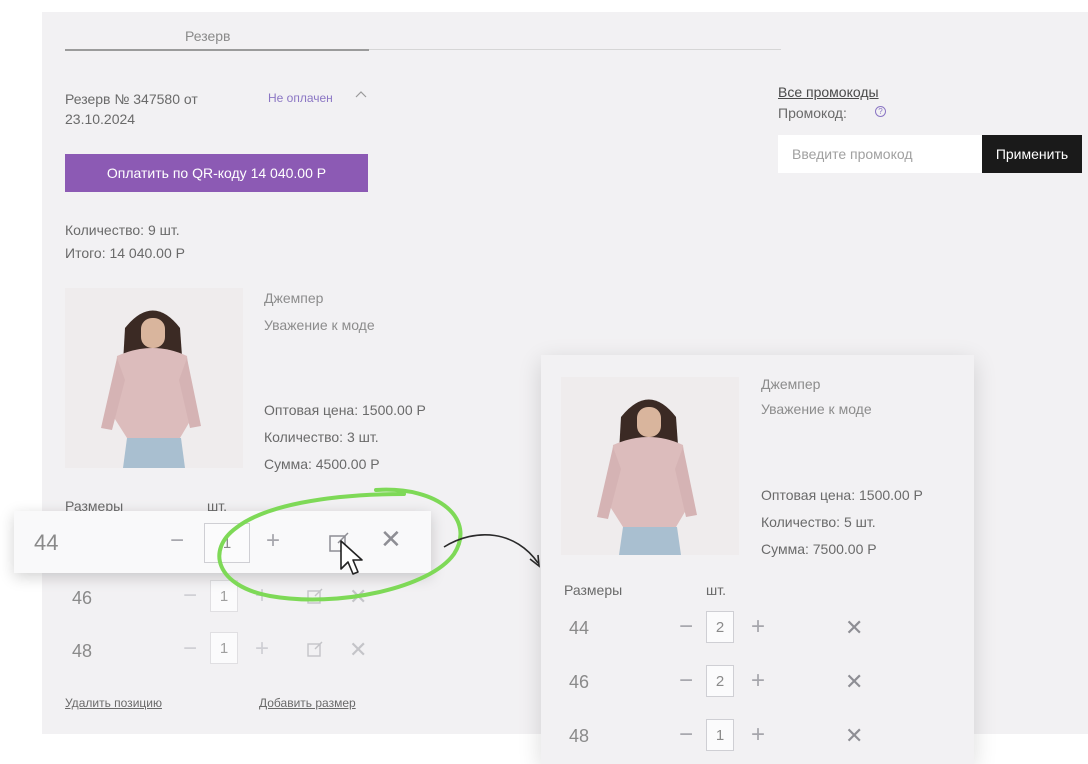  I want to click on tab-divider, so click(575, 49).